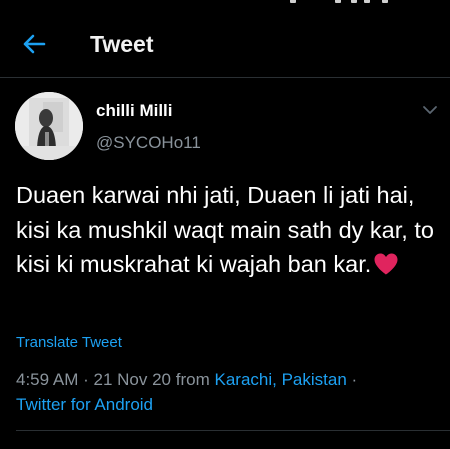 This screenshot has width=450, height=449. What do you see at coordinates (280, 379) in the screenshot?
I see `location-link: Karachi, Pakistan` at bounding box center [280, 379].